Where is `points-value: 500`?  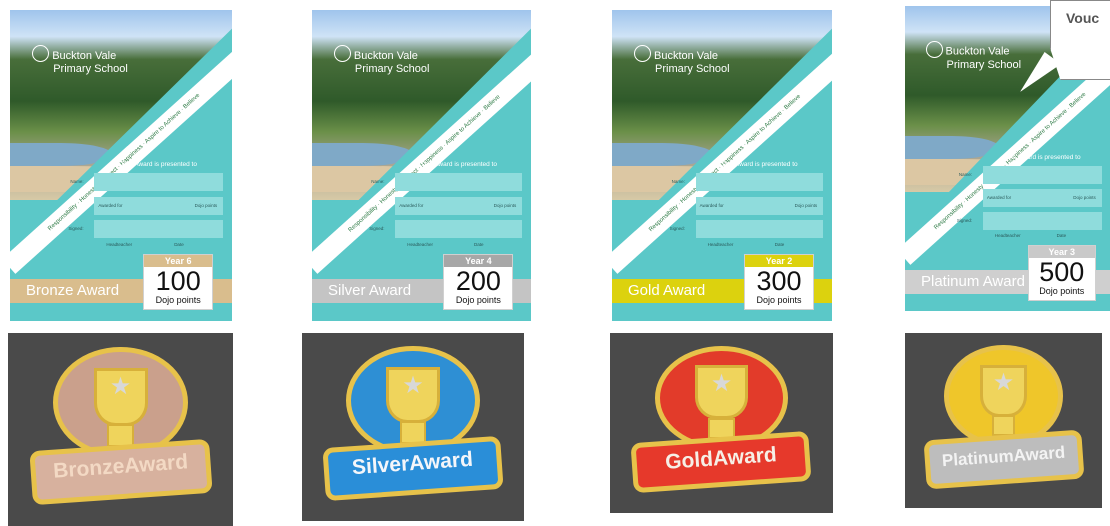 points-value: 500 is located at coordinates (1062, 272).